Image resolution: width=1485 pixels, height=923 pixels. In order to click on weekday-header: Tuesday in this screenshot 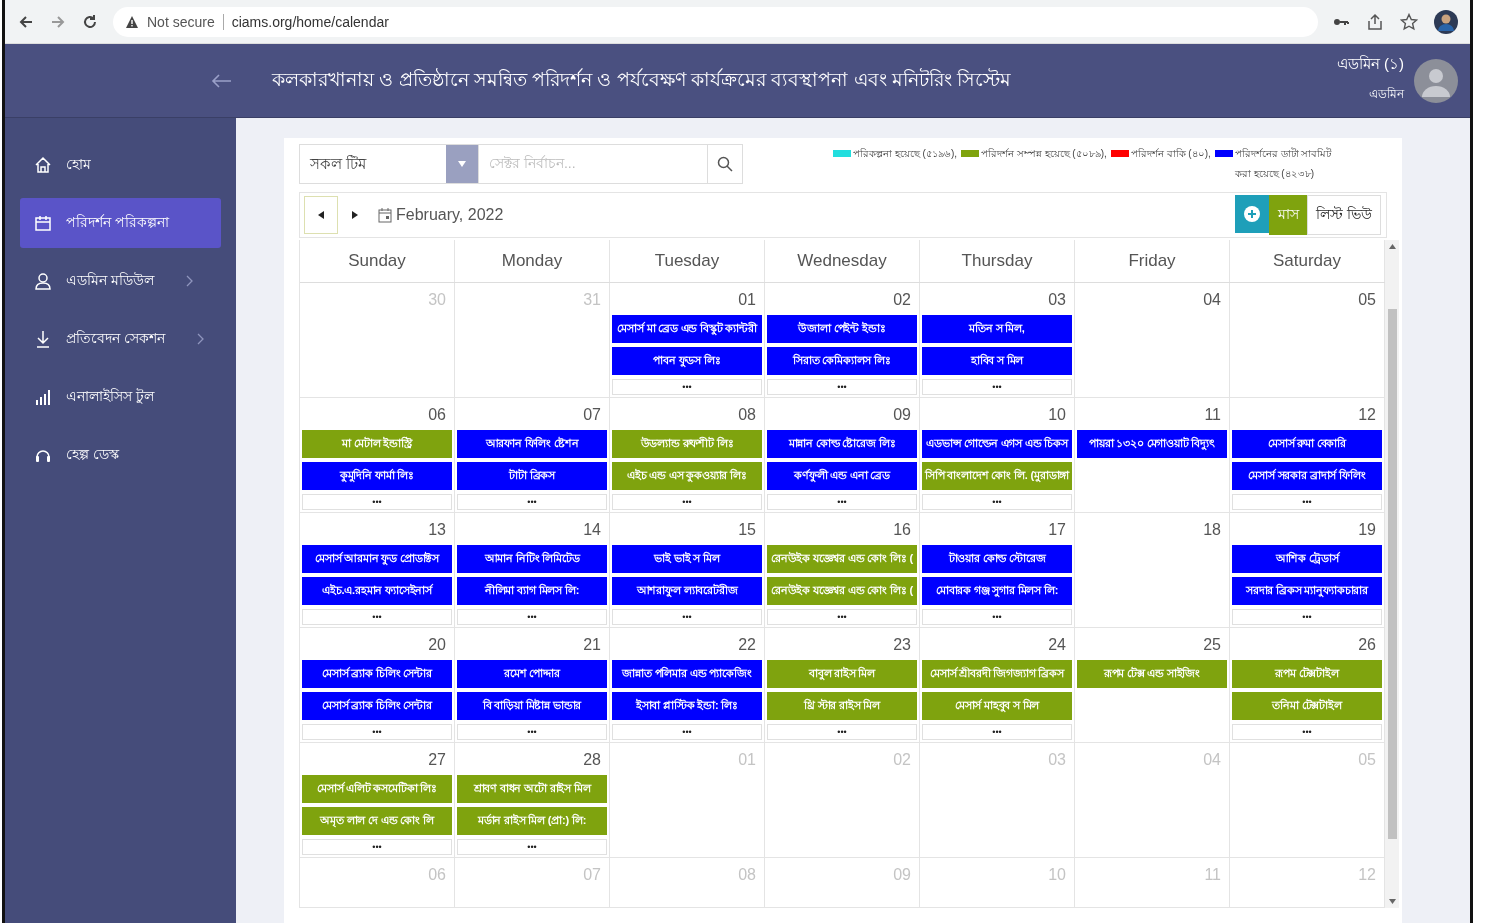, I will do `click(687, 261)`.